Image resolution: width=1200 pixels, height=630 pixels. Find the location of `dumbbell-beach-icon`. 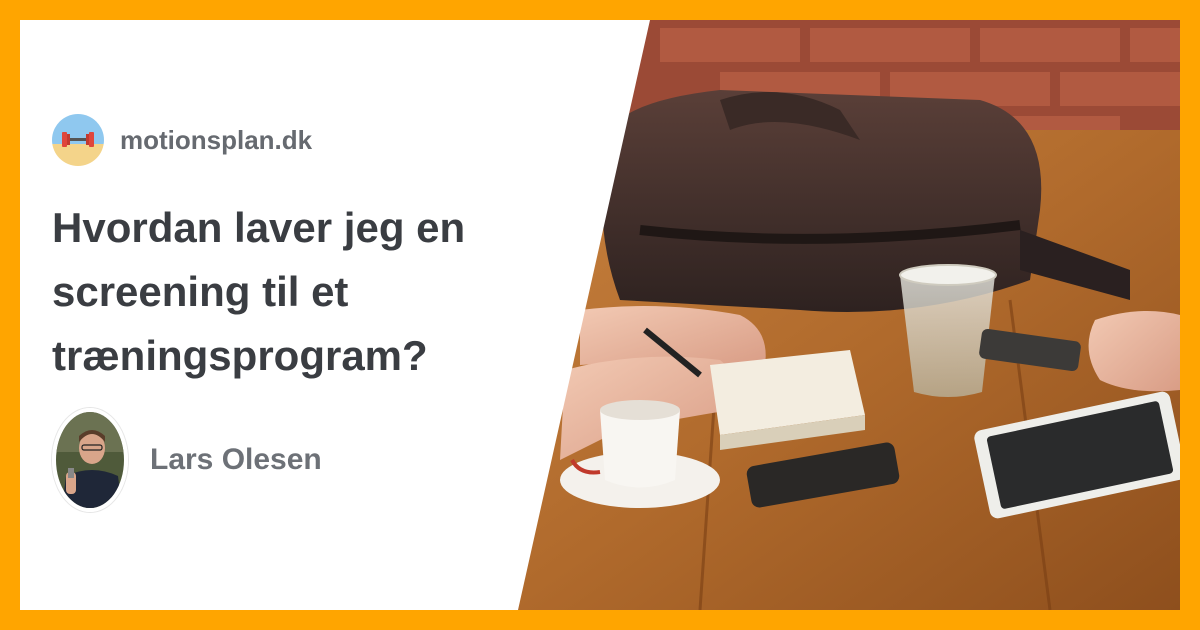

dumbbell-beach-icon is located at coordinates (78, 140).